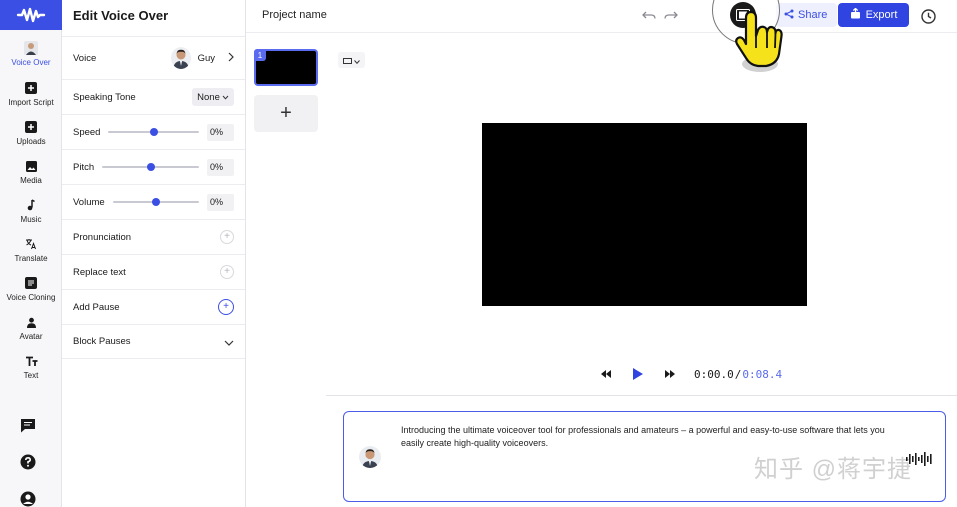 The height and width of the screenshot is (507, 957). I want to click on add-pronunciation-icon: +, so click(227, 237).